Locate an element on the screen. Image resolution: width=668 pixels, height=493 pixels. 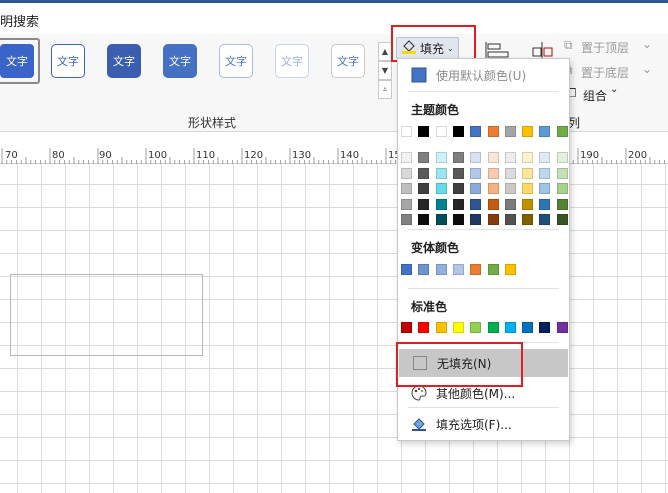
search-label: 明搜索 is located at coordinates (19, 20).